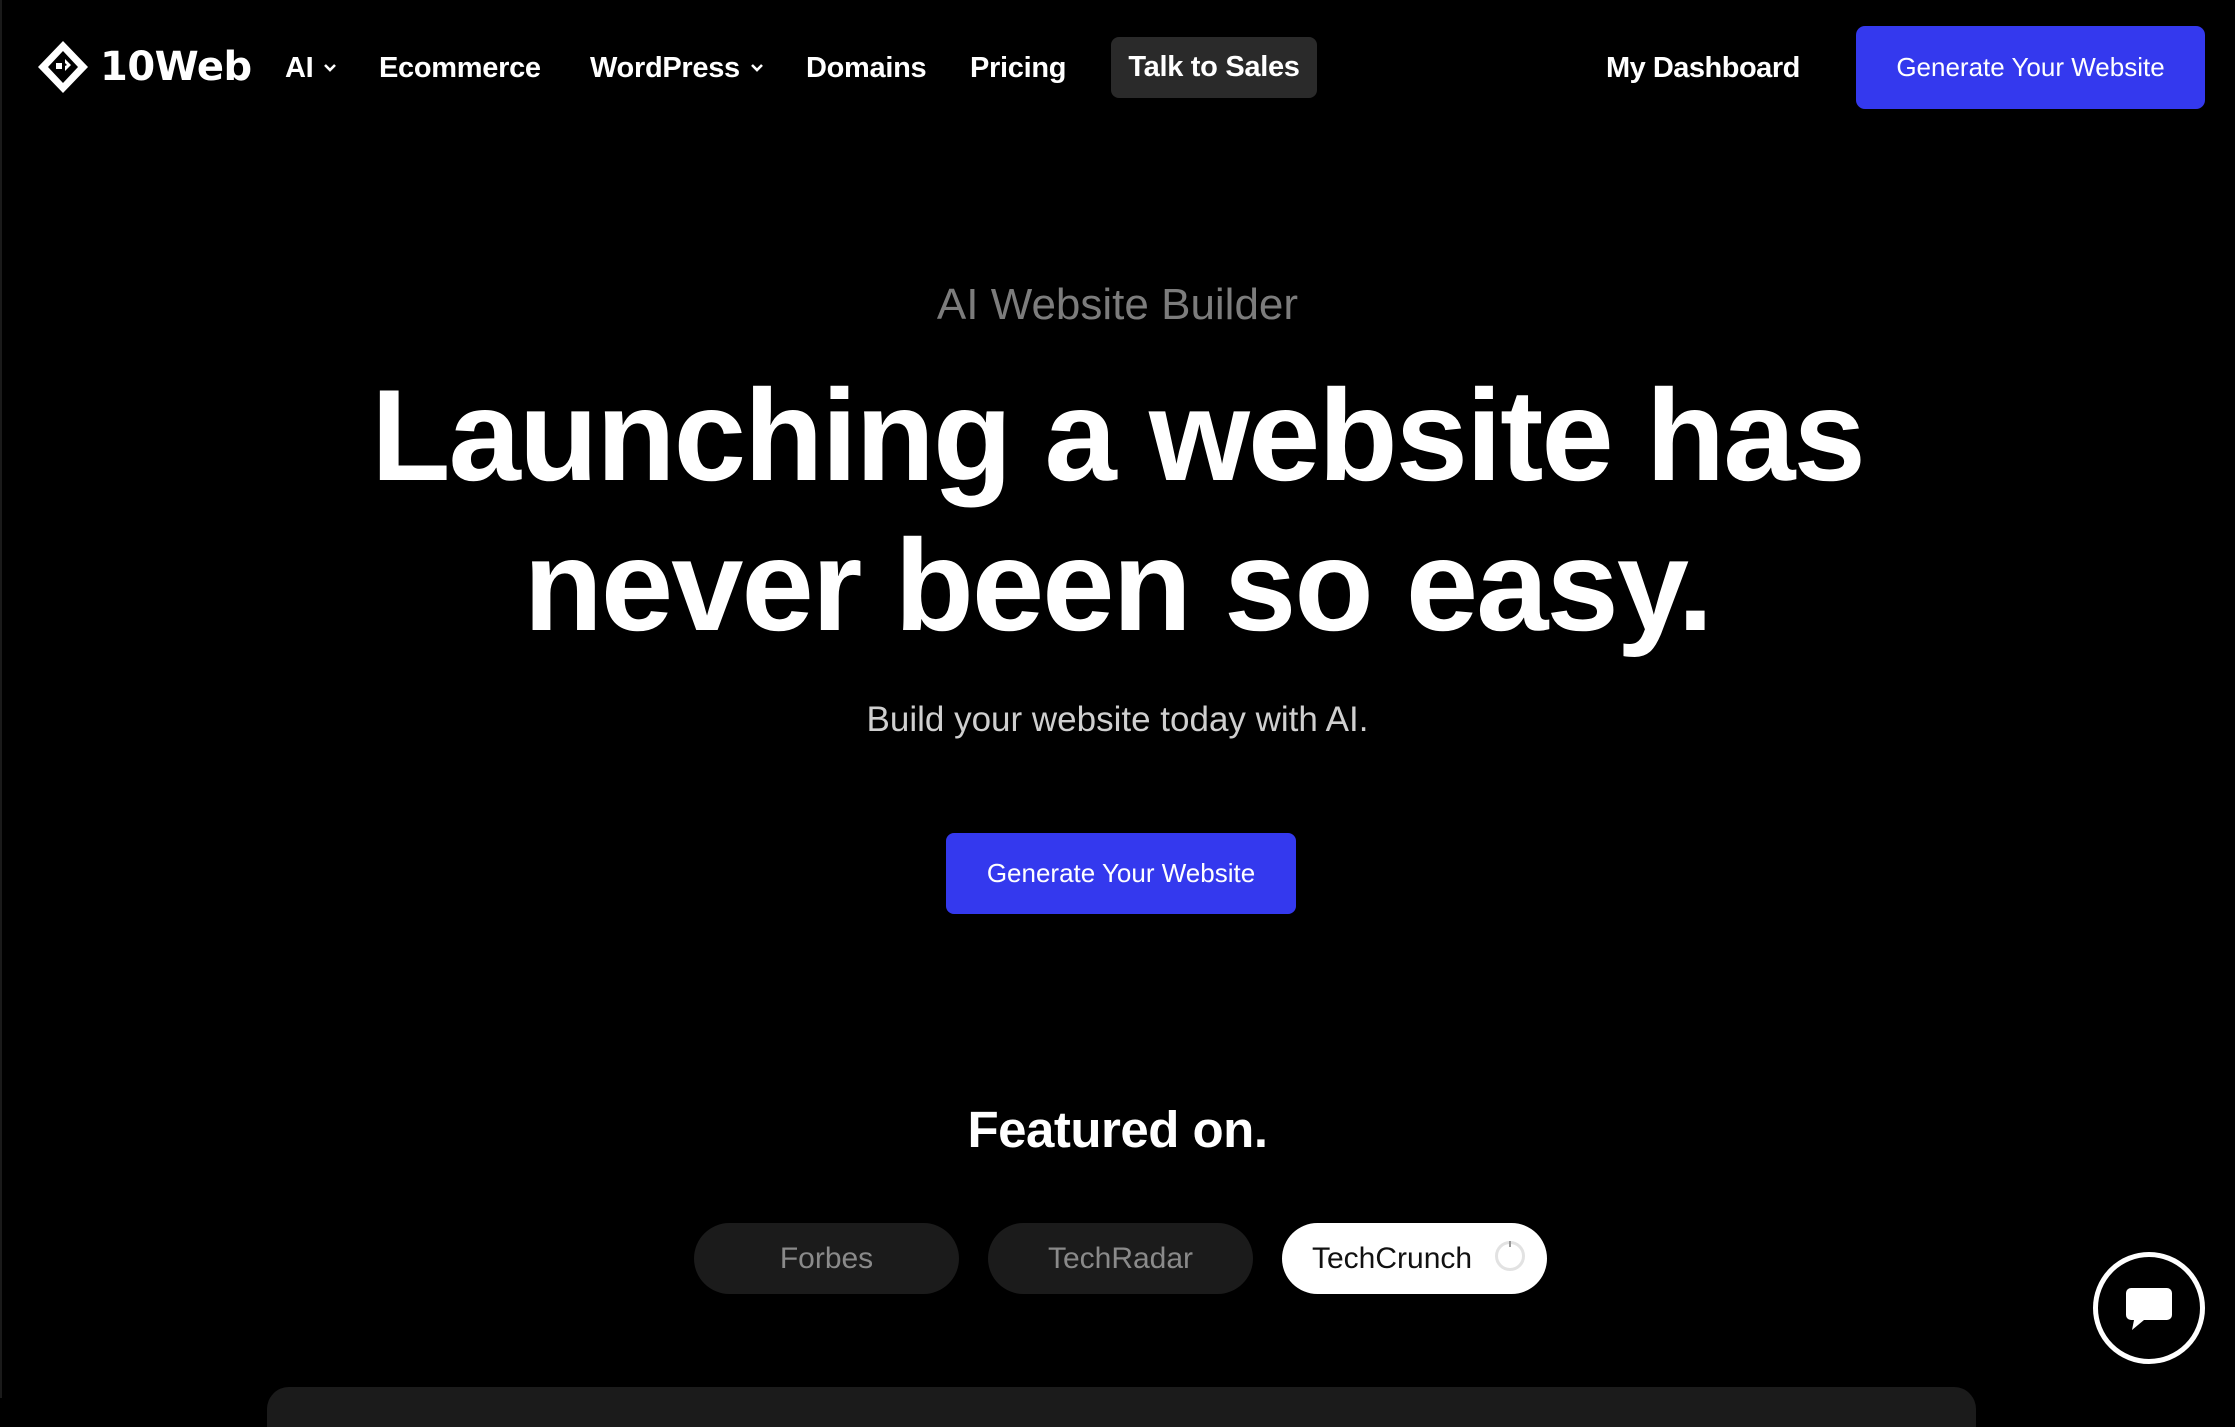  I want to click on brand-name: 10Web, so click(176, 67).